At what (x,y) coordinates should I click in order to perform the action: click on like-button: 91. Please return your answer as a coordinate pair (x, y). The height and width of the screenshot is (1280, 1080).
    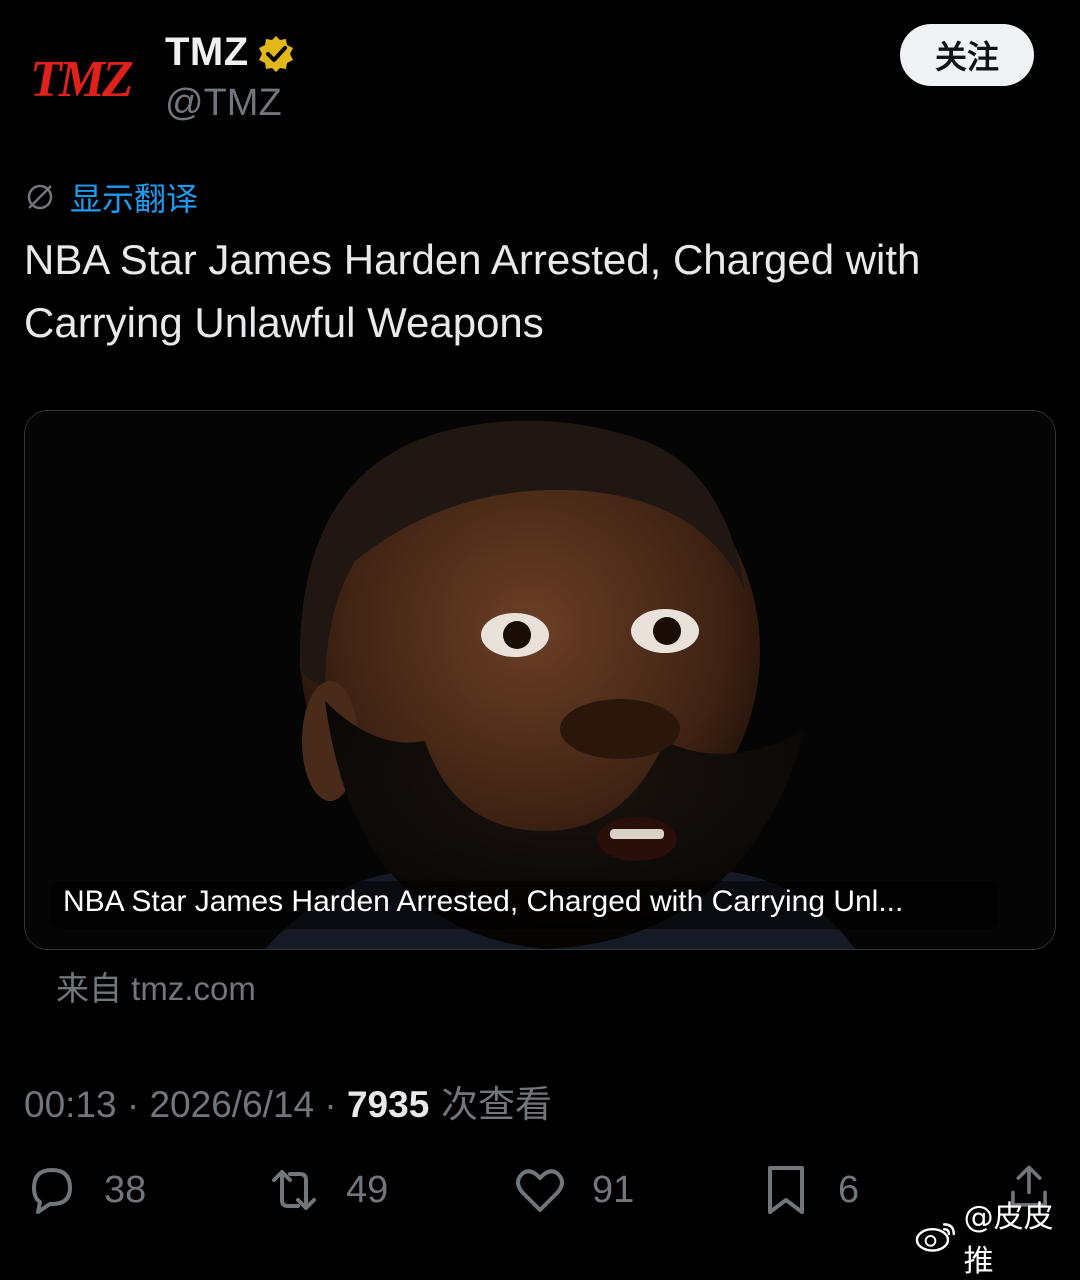
    Looking at the image, I should click on (573, 1190).